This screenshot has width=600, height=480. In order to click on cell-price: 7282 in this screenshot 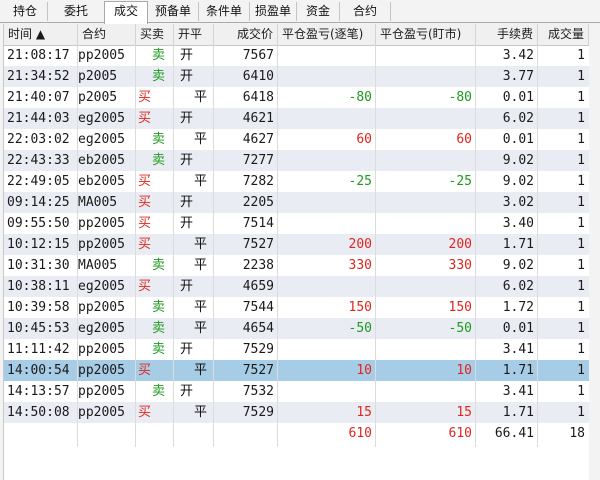, I will do `click(258, 181)`.